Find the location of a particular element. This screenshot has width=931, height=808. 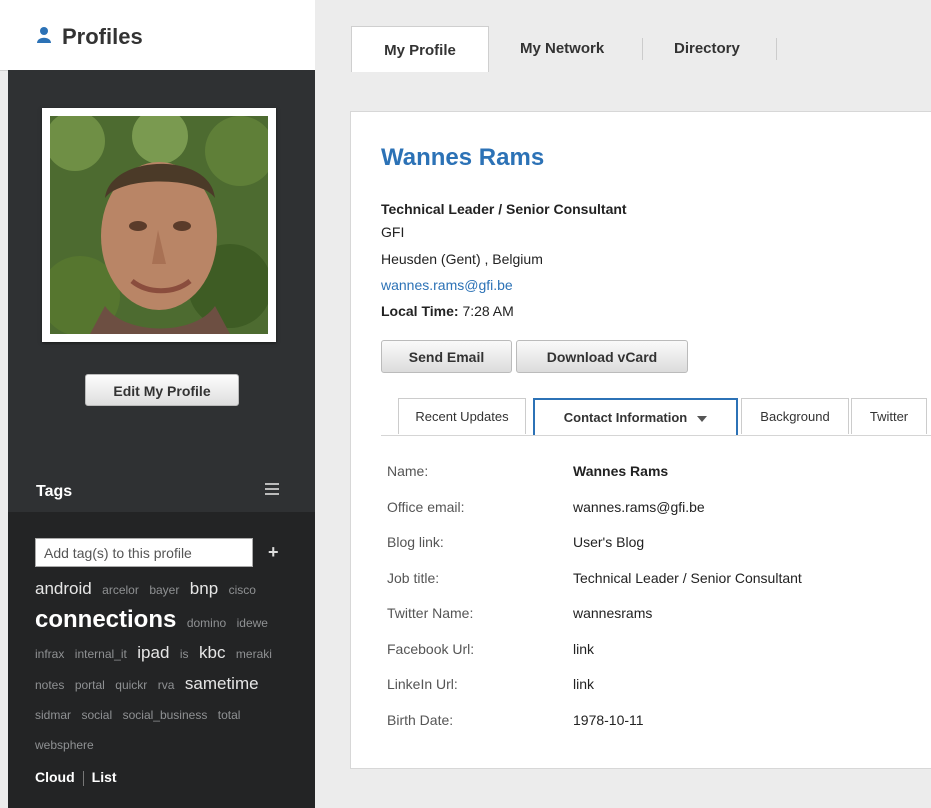

contact-label: Birth Date: is located at coordinates (420, 719).